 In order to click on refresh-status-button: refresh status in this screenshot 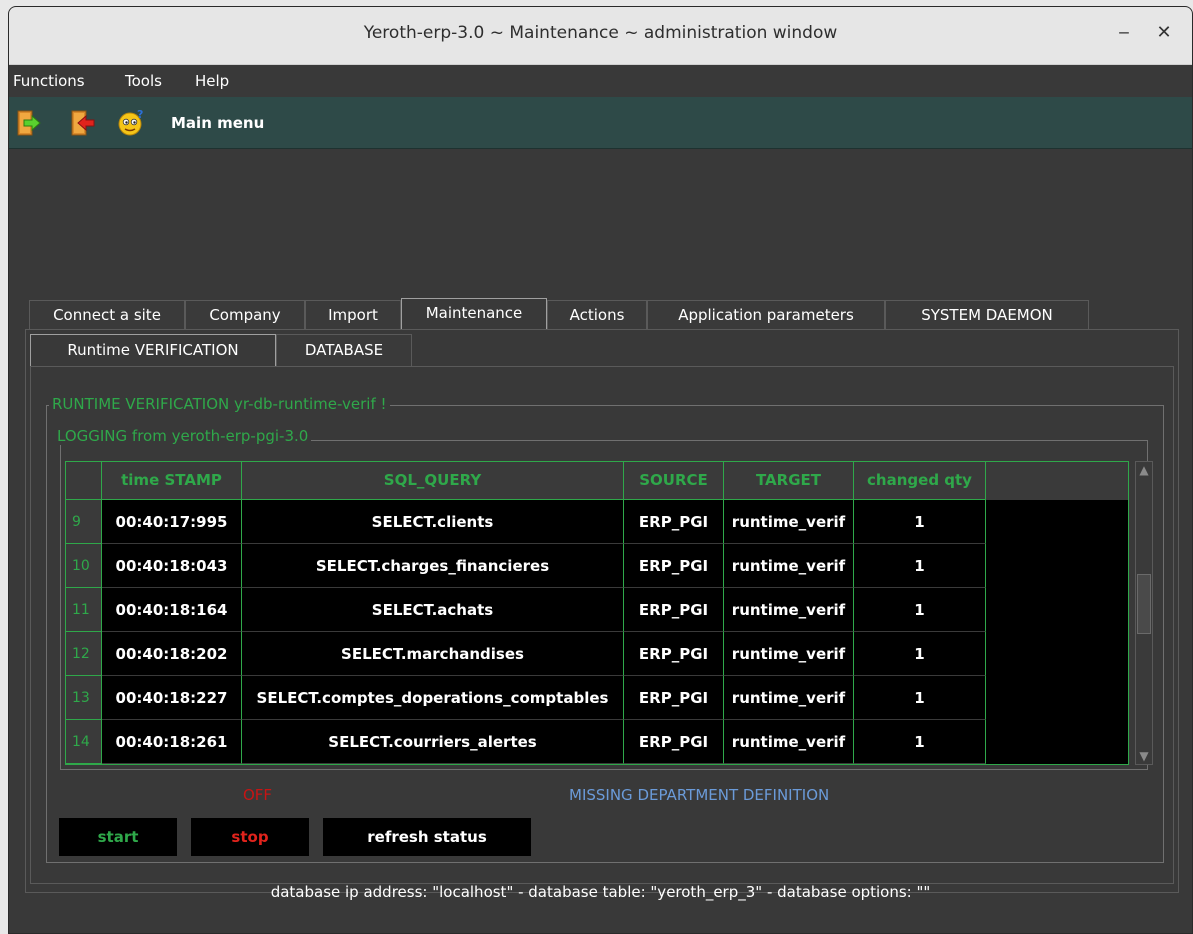, I will do `click(427, 837)`.